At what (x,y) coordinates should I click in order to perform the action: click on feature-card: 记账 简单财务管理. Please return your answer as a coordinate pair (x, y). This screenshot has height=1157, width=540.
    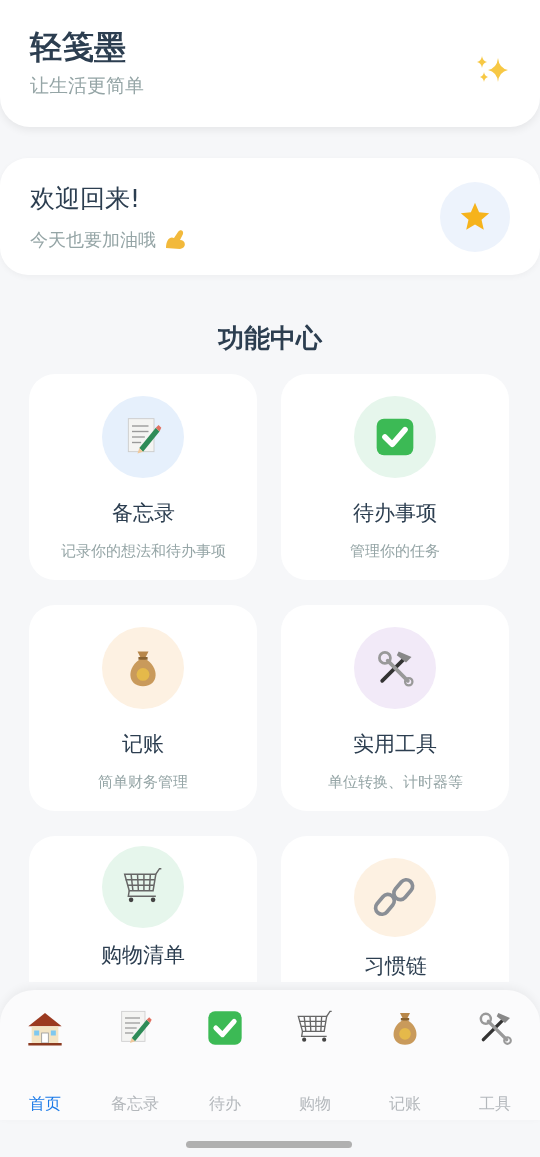
    Looking at the image, I should click on (143, 708).